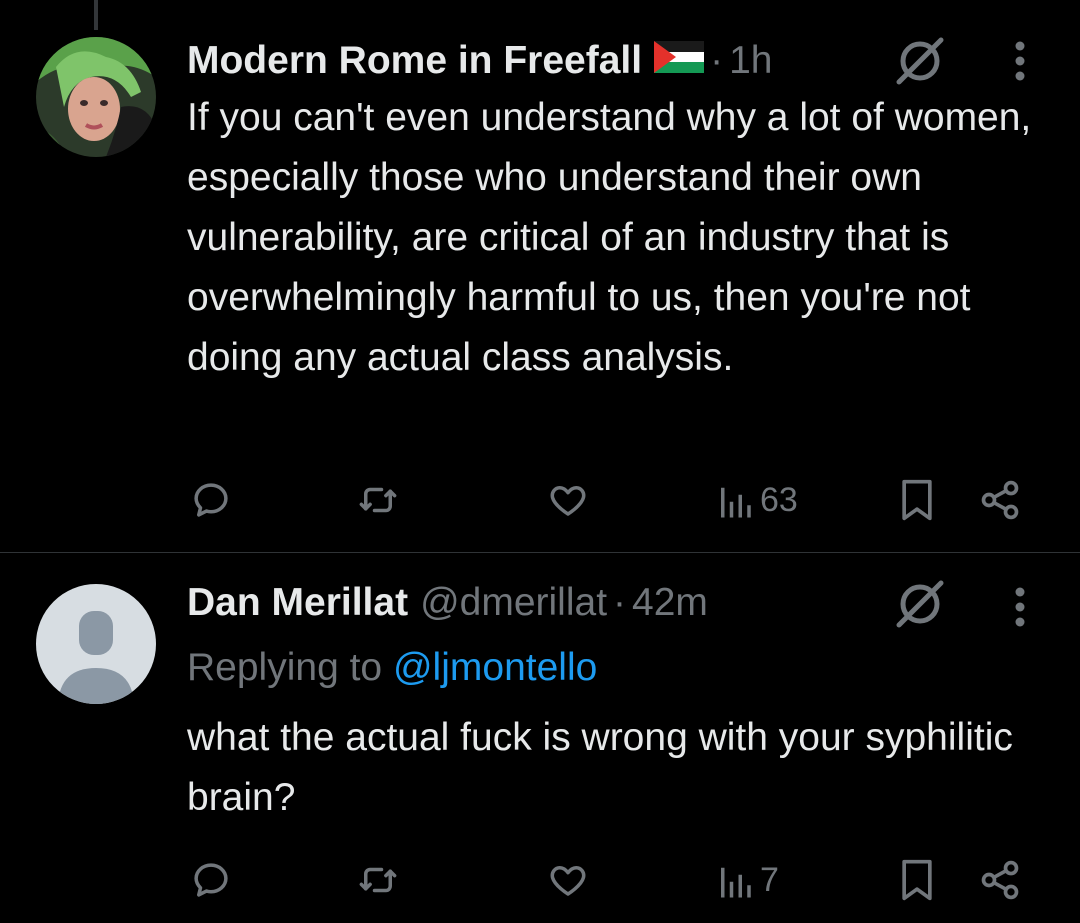  What do you see at coordinates (757, 500) in the screenshot?
I see `views-button: 63` at bounding box center [757, 500].